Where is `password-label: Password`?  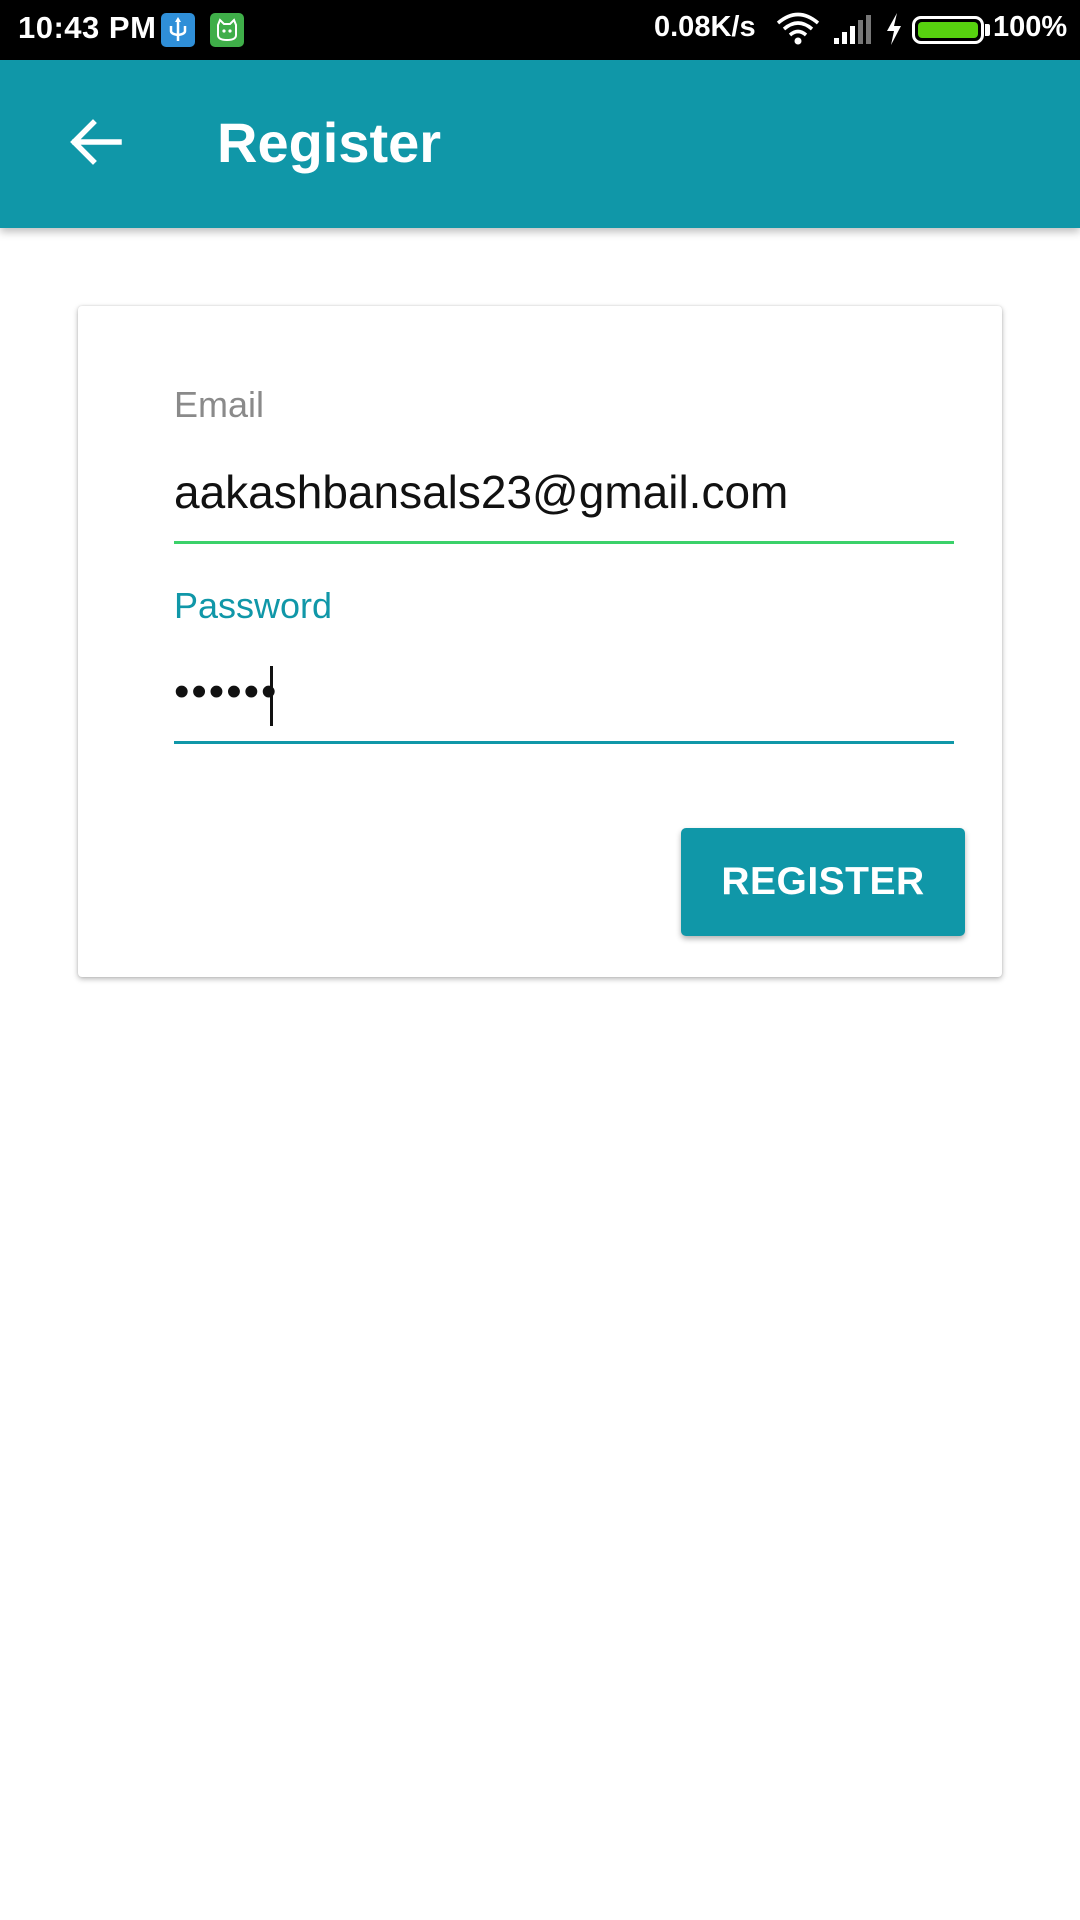
password-label: Password is located at coordinates (253, 605).